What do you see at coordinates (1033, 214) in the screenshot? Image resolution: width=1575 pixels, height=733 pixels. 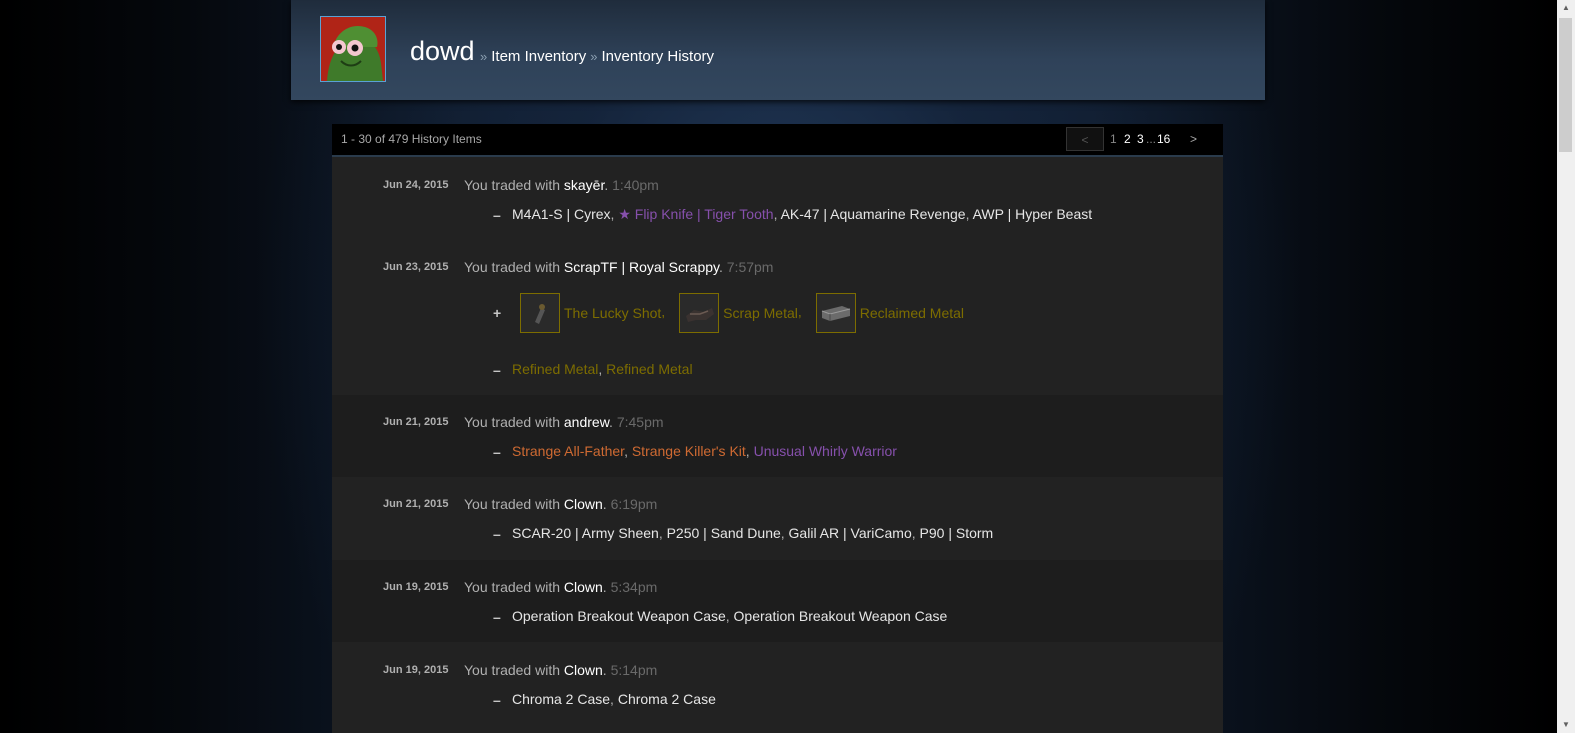 I see `item-link: AWP | Hyper Beast` at bounding box center [1033, 214].